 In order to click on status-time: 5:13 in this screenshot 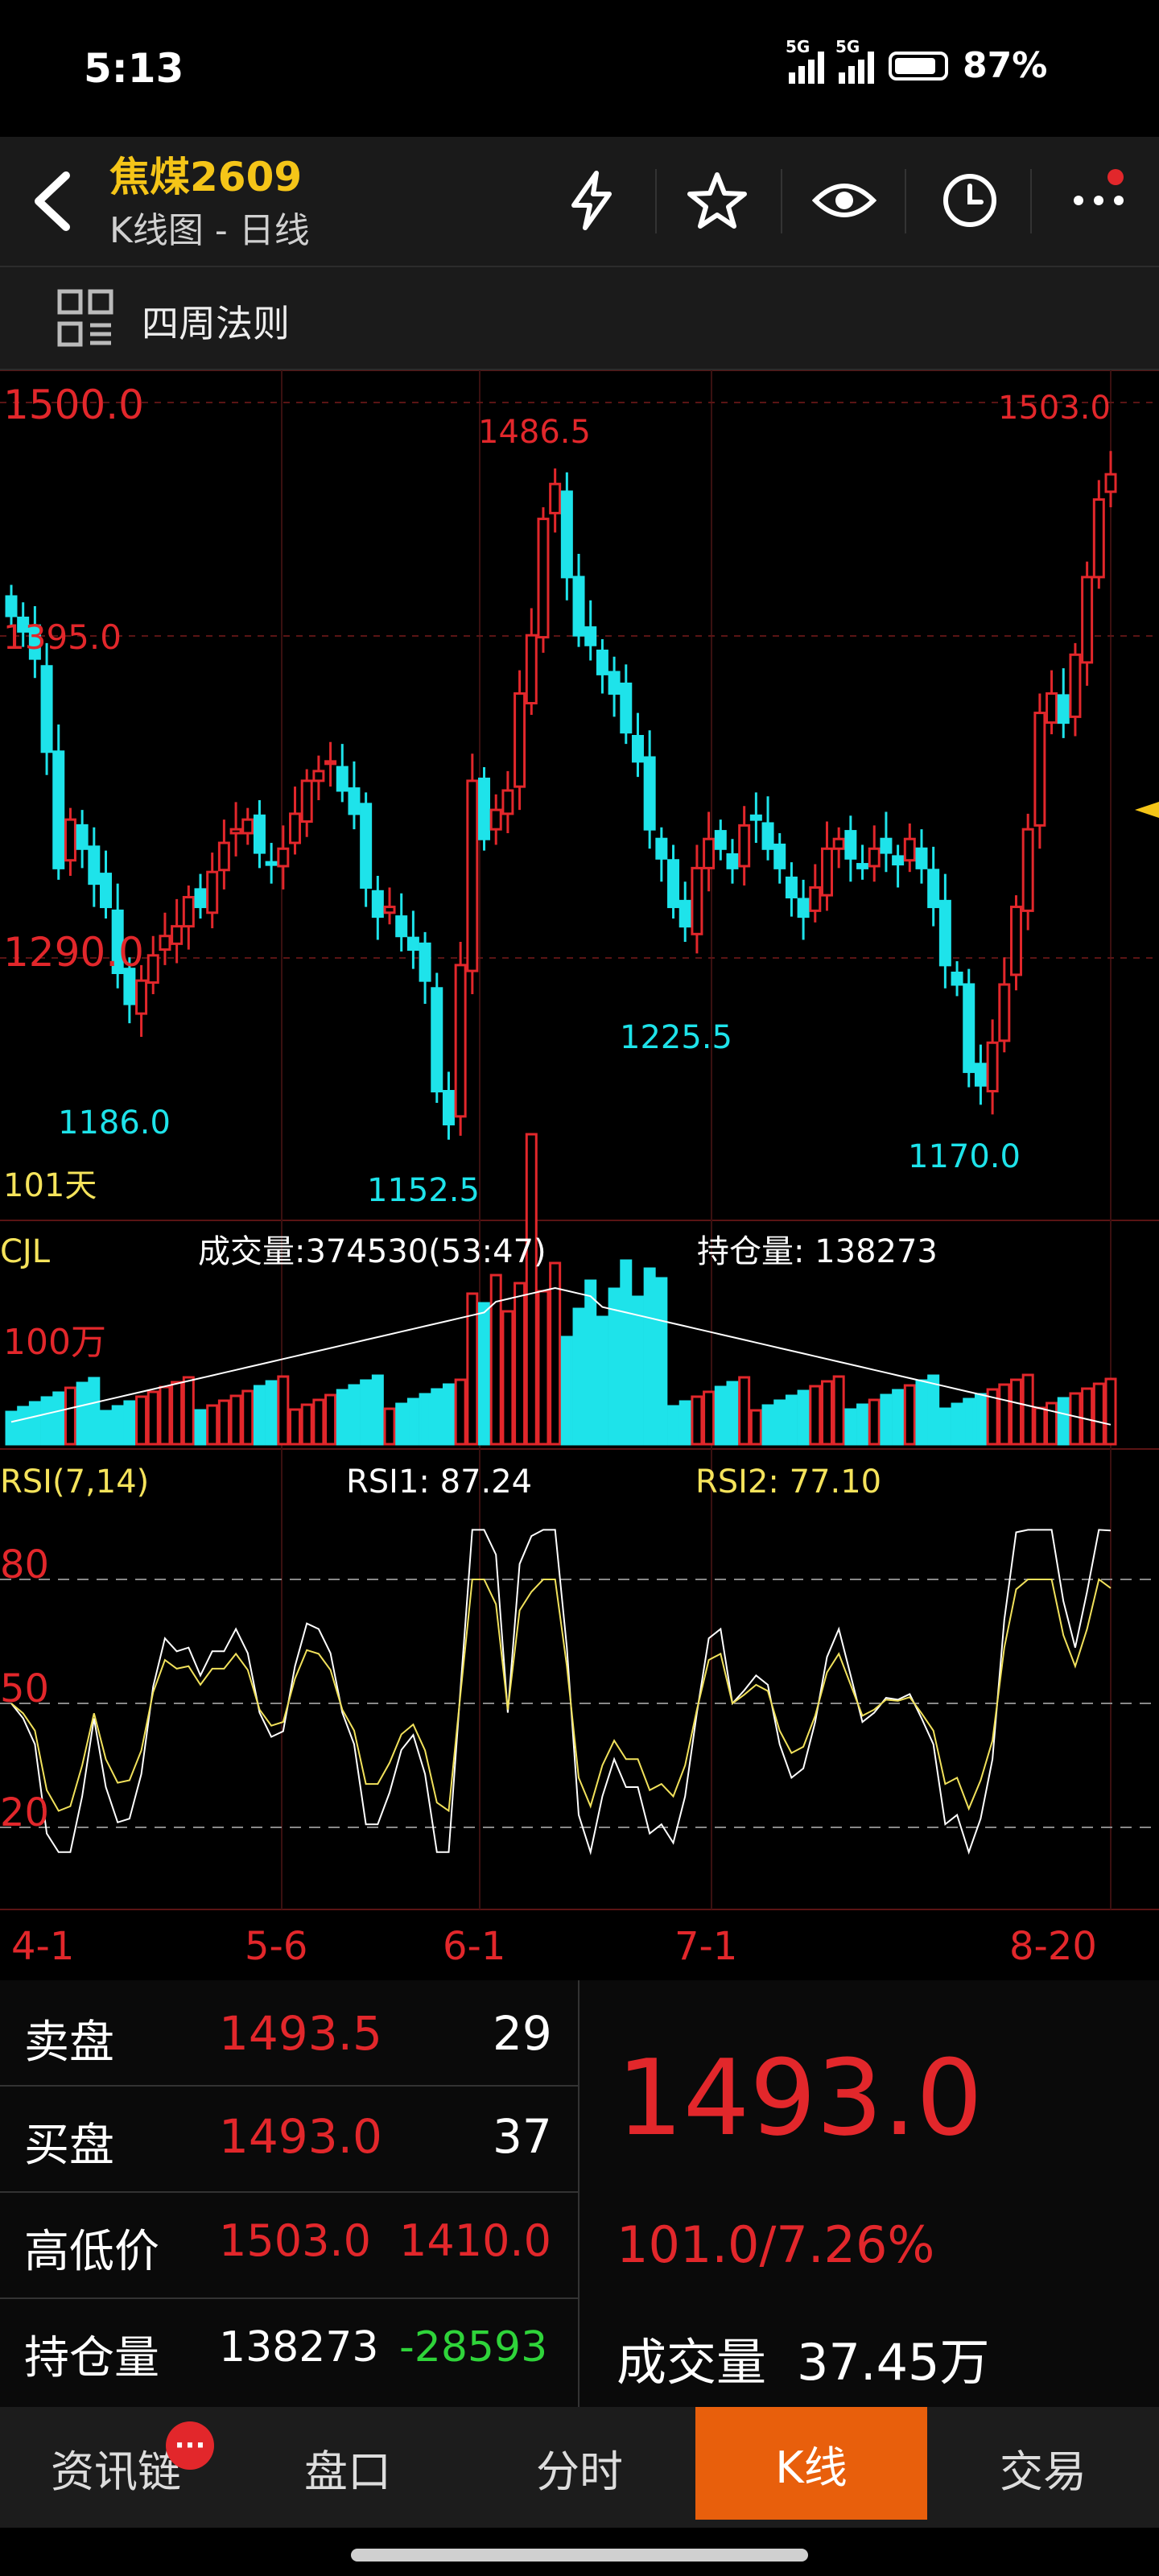, I will do `click(134, 68)`.